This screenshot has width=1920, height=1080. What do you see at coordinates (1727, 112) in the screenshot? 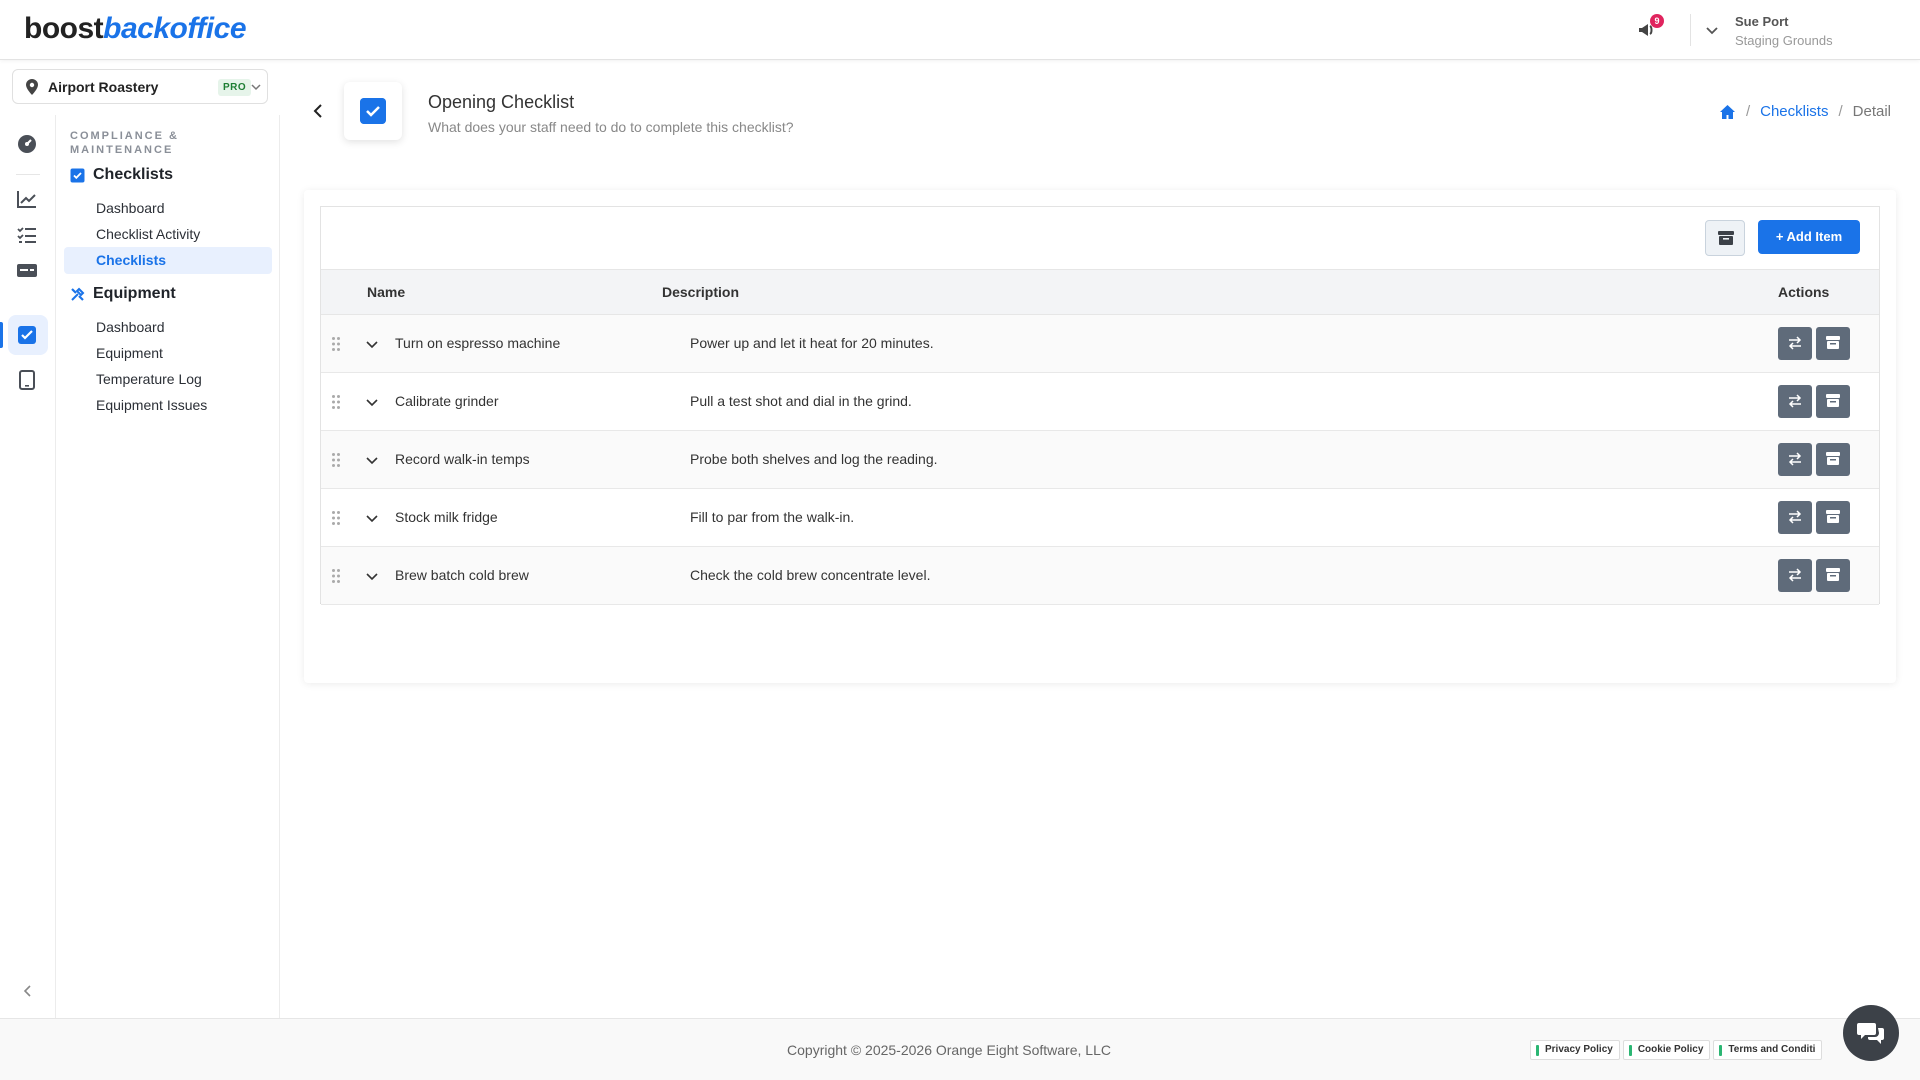
I see `home-icon` at bounding box center [1727, 112].